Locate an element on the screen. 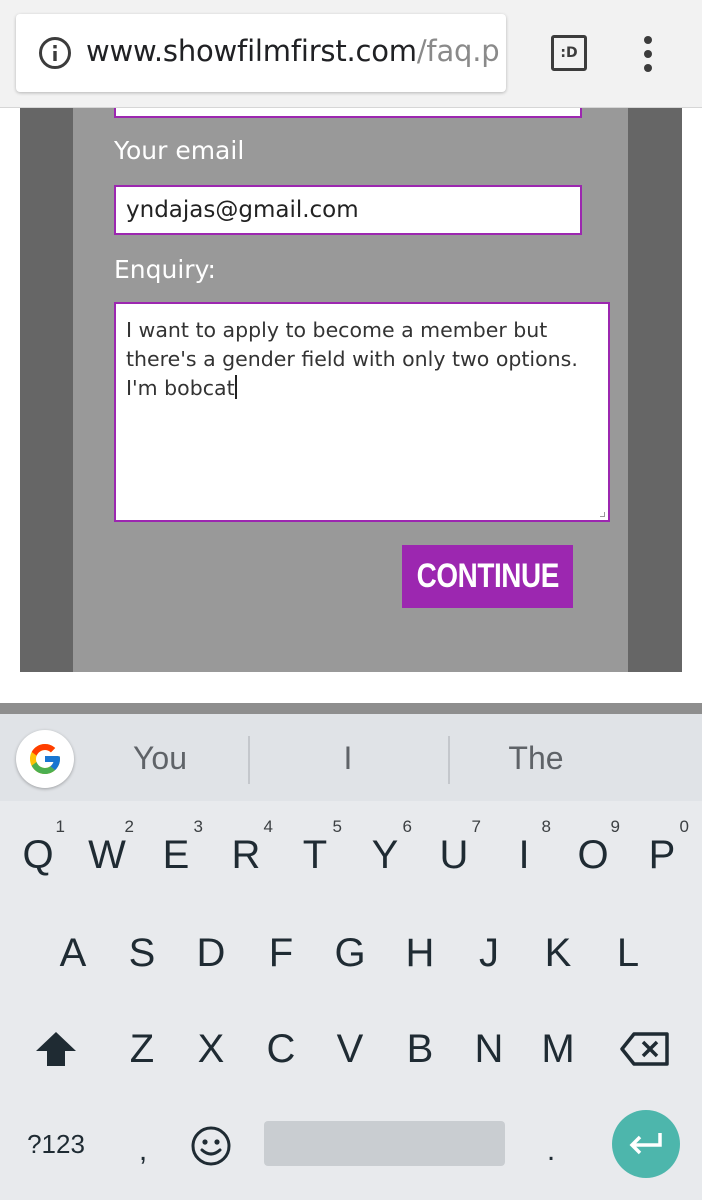 The height and width of the screenshot is (1200, 702). emoji-icon is located at coordinates (211, 1146).